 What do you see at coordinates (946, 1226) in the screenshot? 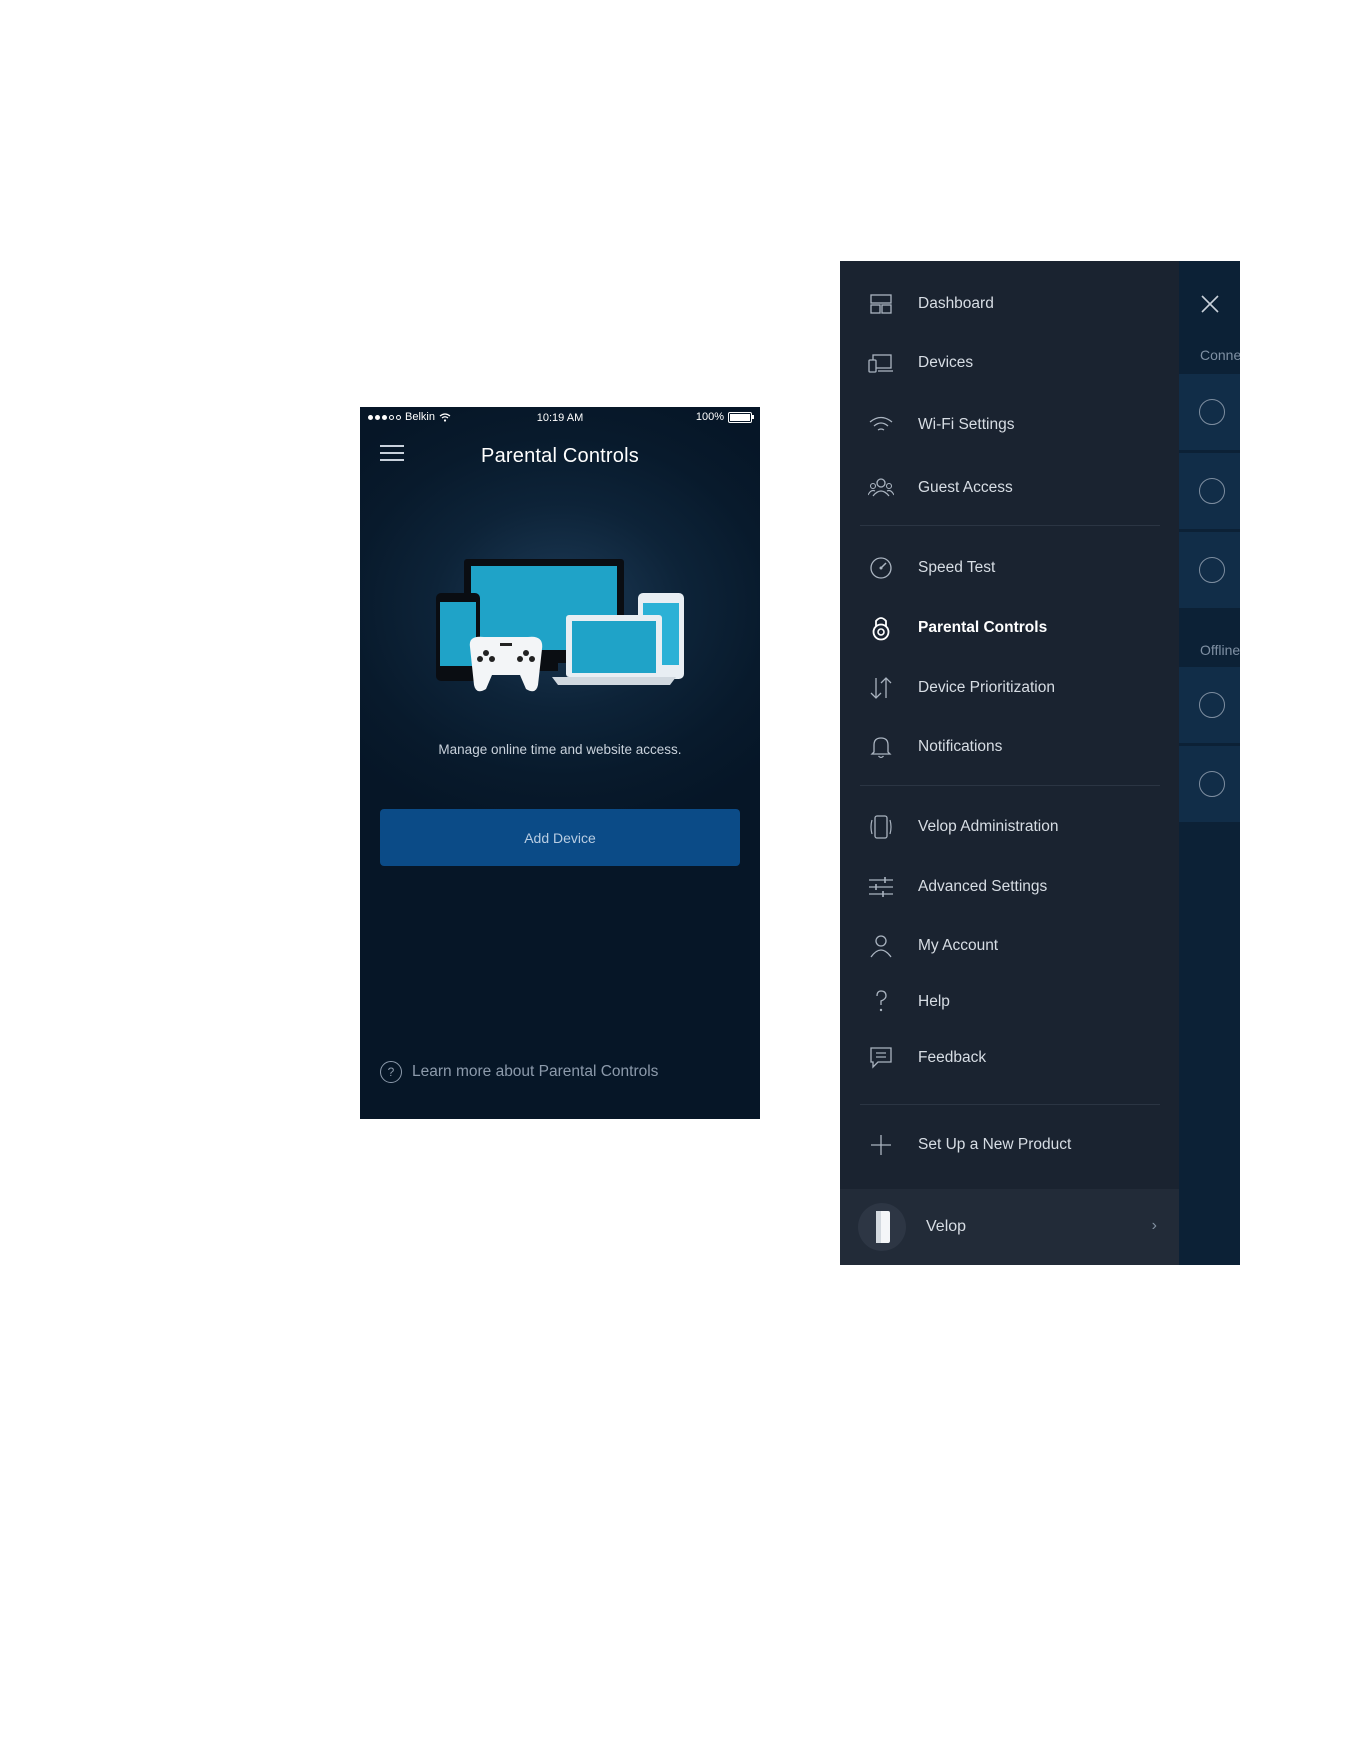
I see `product-label: Velop` at bounding box center [946, 1226].